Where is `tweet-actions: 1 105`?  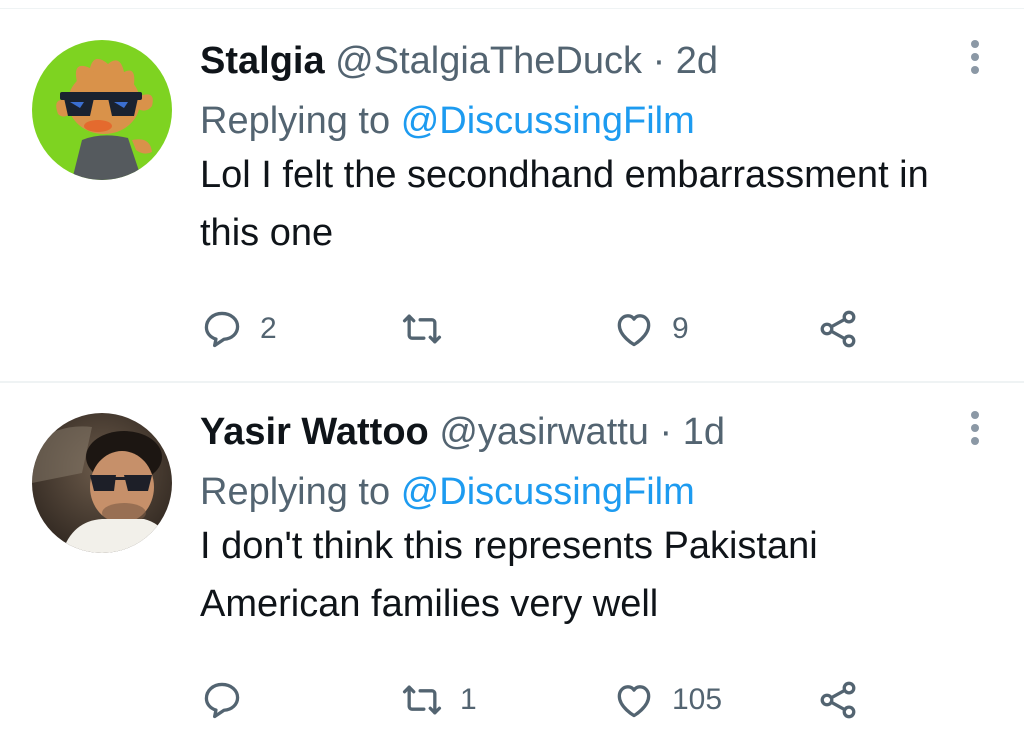 tweet-actions: 1 105 is located at coordinates (560, 700).